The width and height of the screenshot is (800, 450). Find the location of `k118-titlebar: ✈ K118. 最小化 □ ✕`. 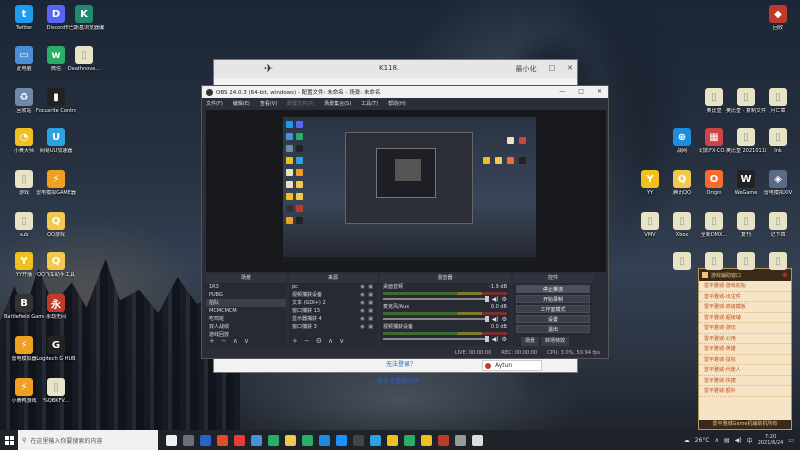

k118-titlebar: ✈ K118. 最小化 □ ✕ is located at coordinates (395, 69).